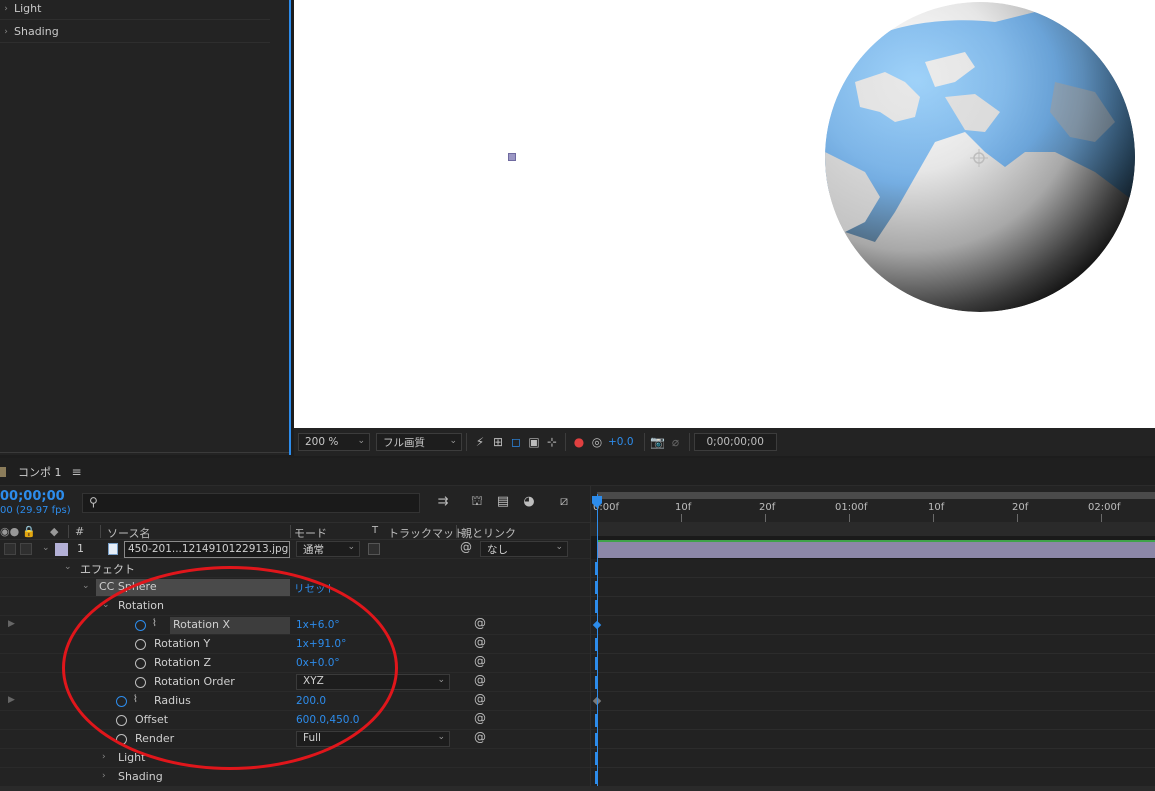 The width and height of the screenshot is (1155, 791). I want to click on channels-icon: ●, so click(579, 442).